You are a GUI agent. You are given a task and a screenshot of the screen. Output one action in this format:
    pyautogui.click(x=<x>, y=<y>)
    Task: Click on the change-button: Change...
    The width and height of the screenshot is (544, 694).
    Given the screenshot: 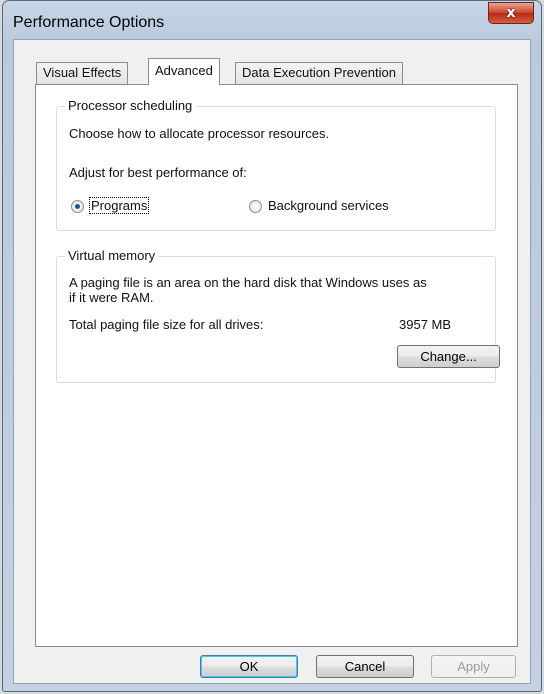 What is the action you would take?
    pyautogui.click(x=448, y=356)
    